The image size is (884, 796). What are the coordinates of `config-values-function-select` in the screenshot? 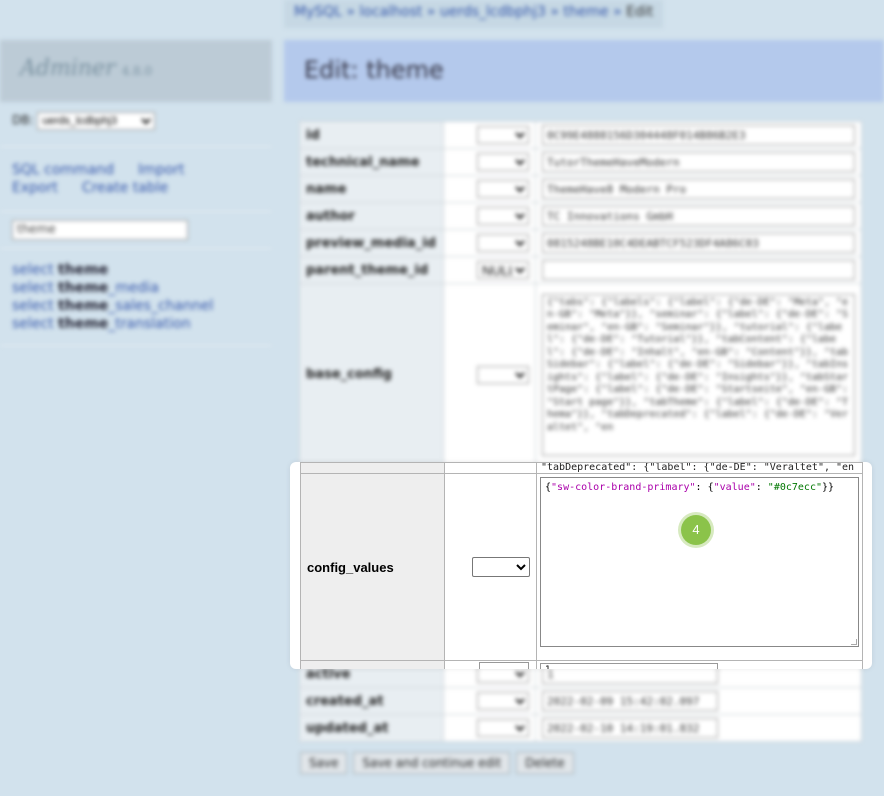 It's located at (501, 567).